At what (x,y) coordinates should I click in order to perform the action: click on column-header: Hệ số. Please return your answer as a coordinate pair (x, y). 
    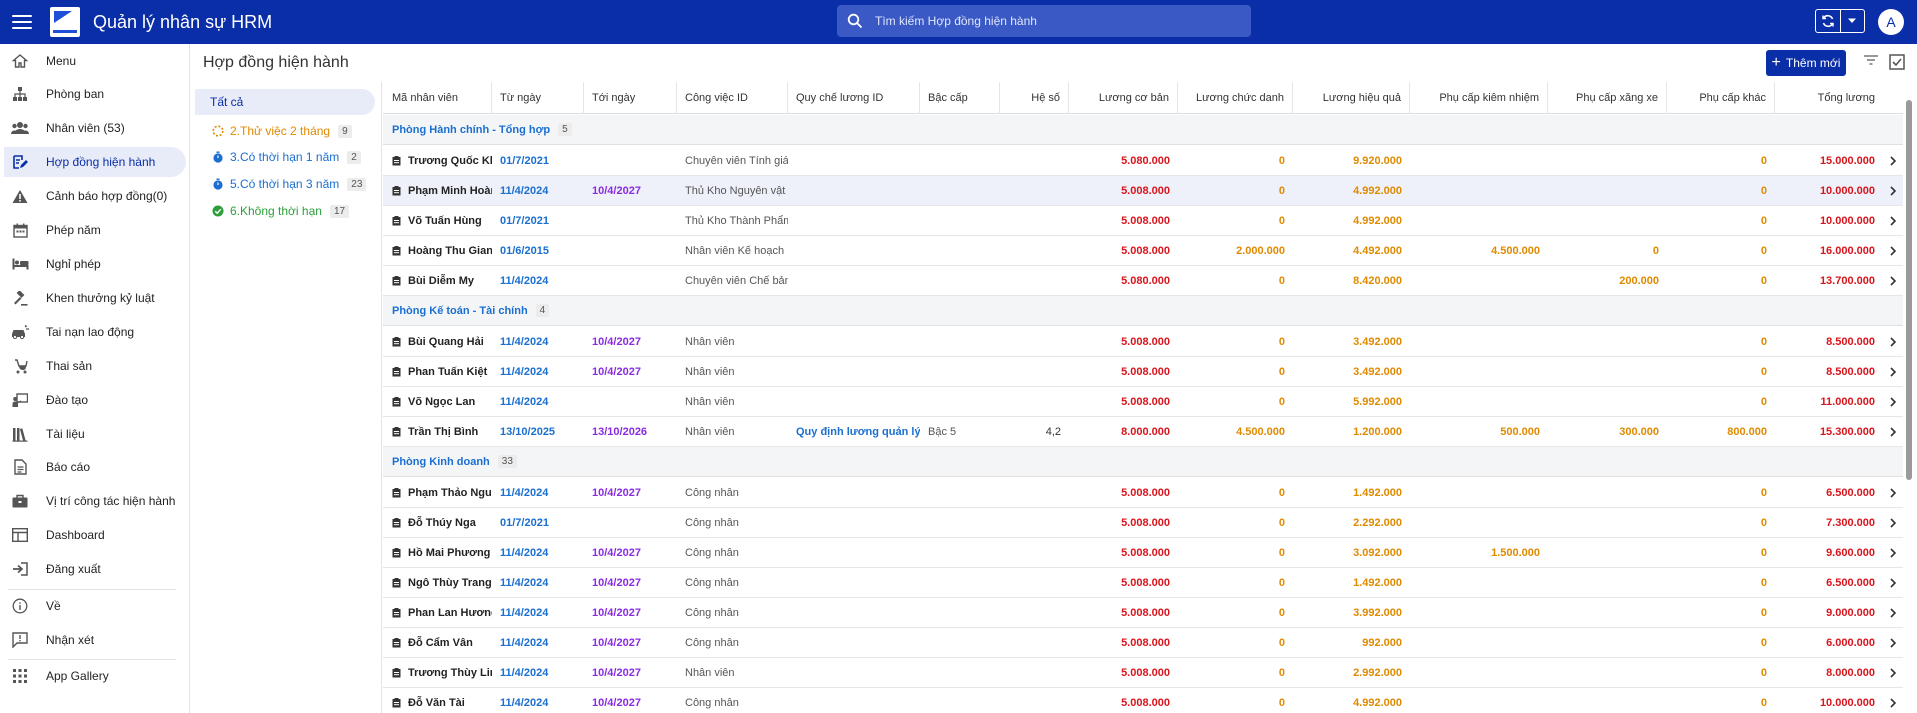
    Looking at the image, I should click on (1034, 98).